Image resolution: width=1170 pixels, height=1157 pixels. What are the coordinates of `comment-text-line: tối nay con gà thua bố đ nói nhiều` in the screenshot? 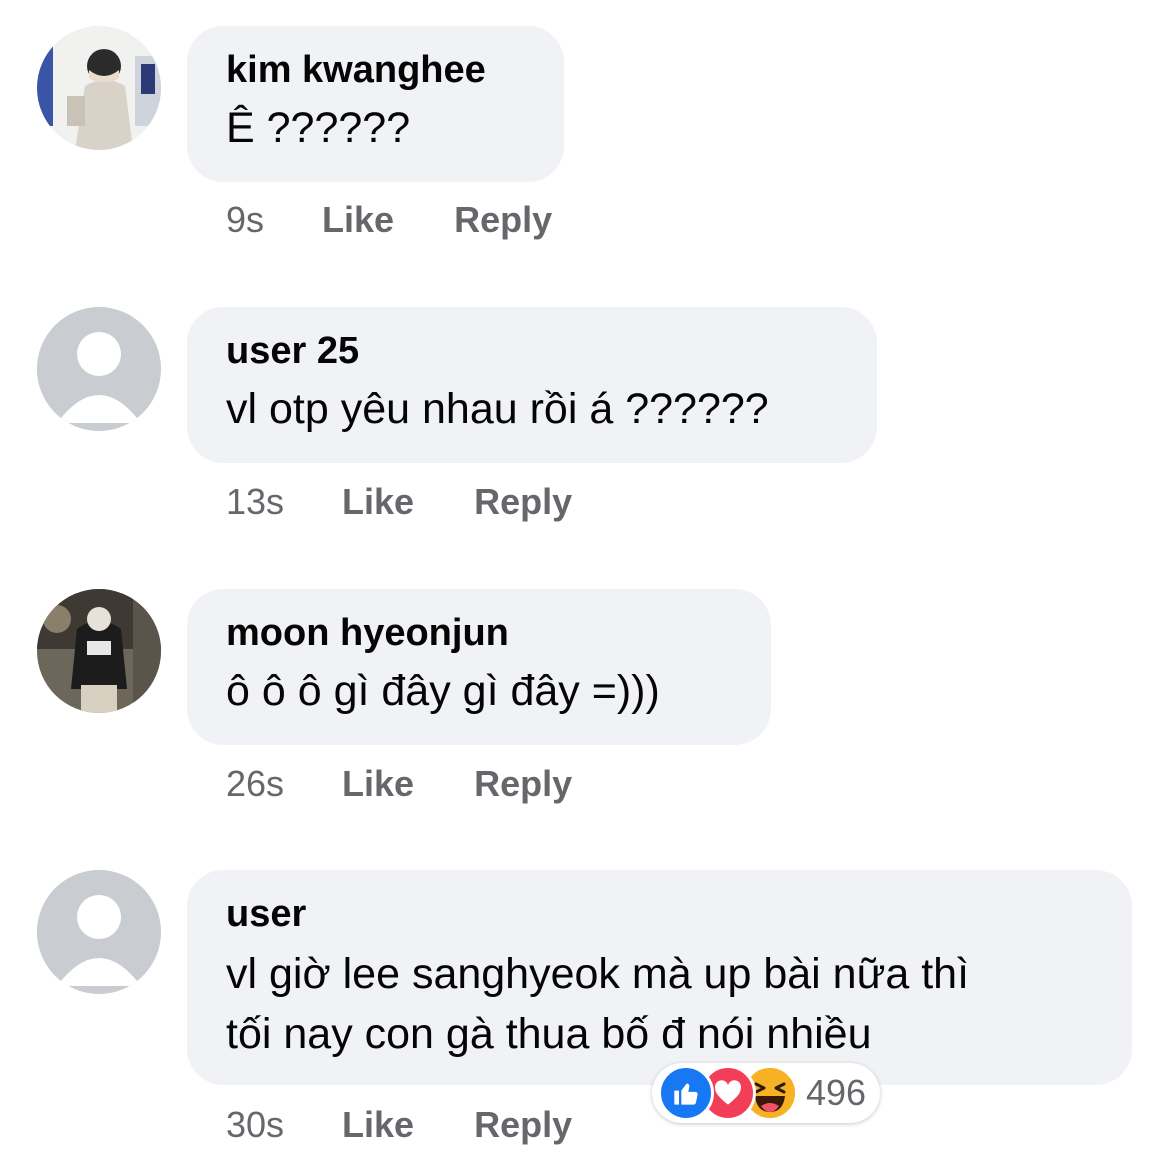 It's located at (549, 1034).